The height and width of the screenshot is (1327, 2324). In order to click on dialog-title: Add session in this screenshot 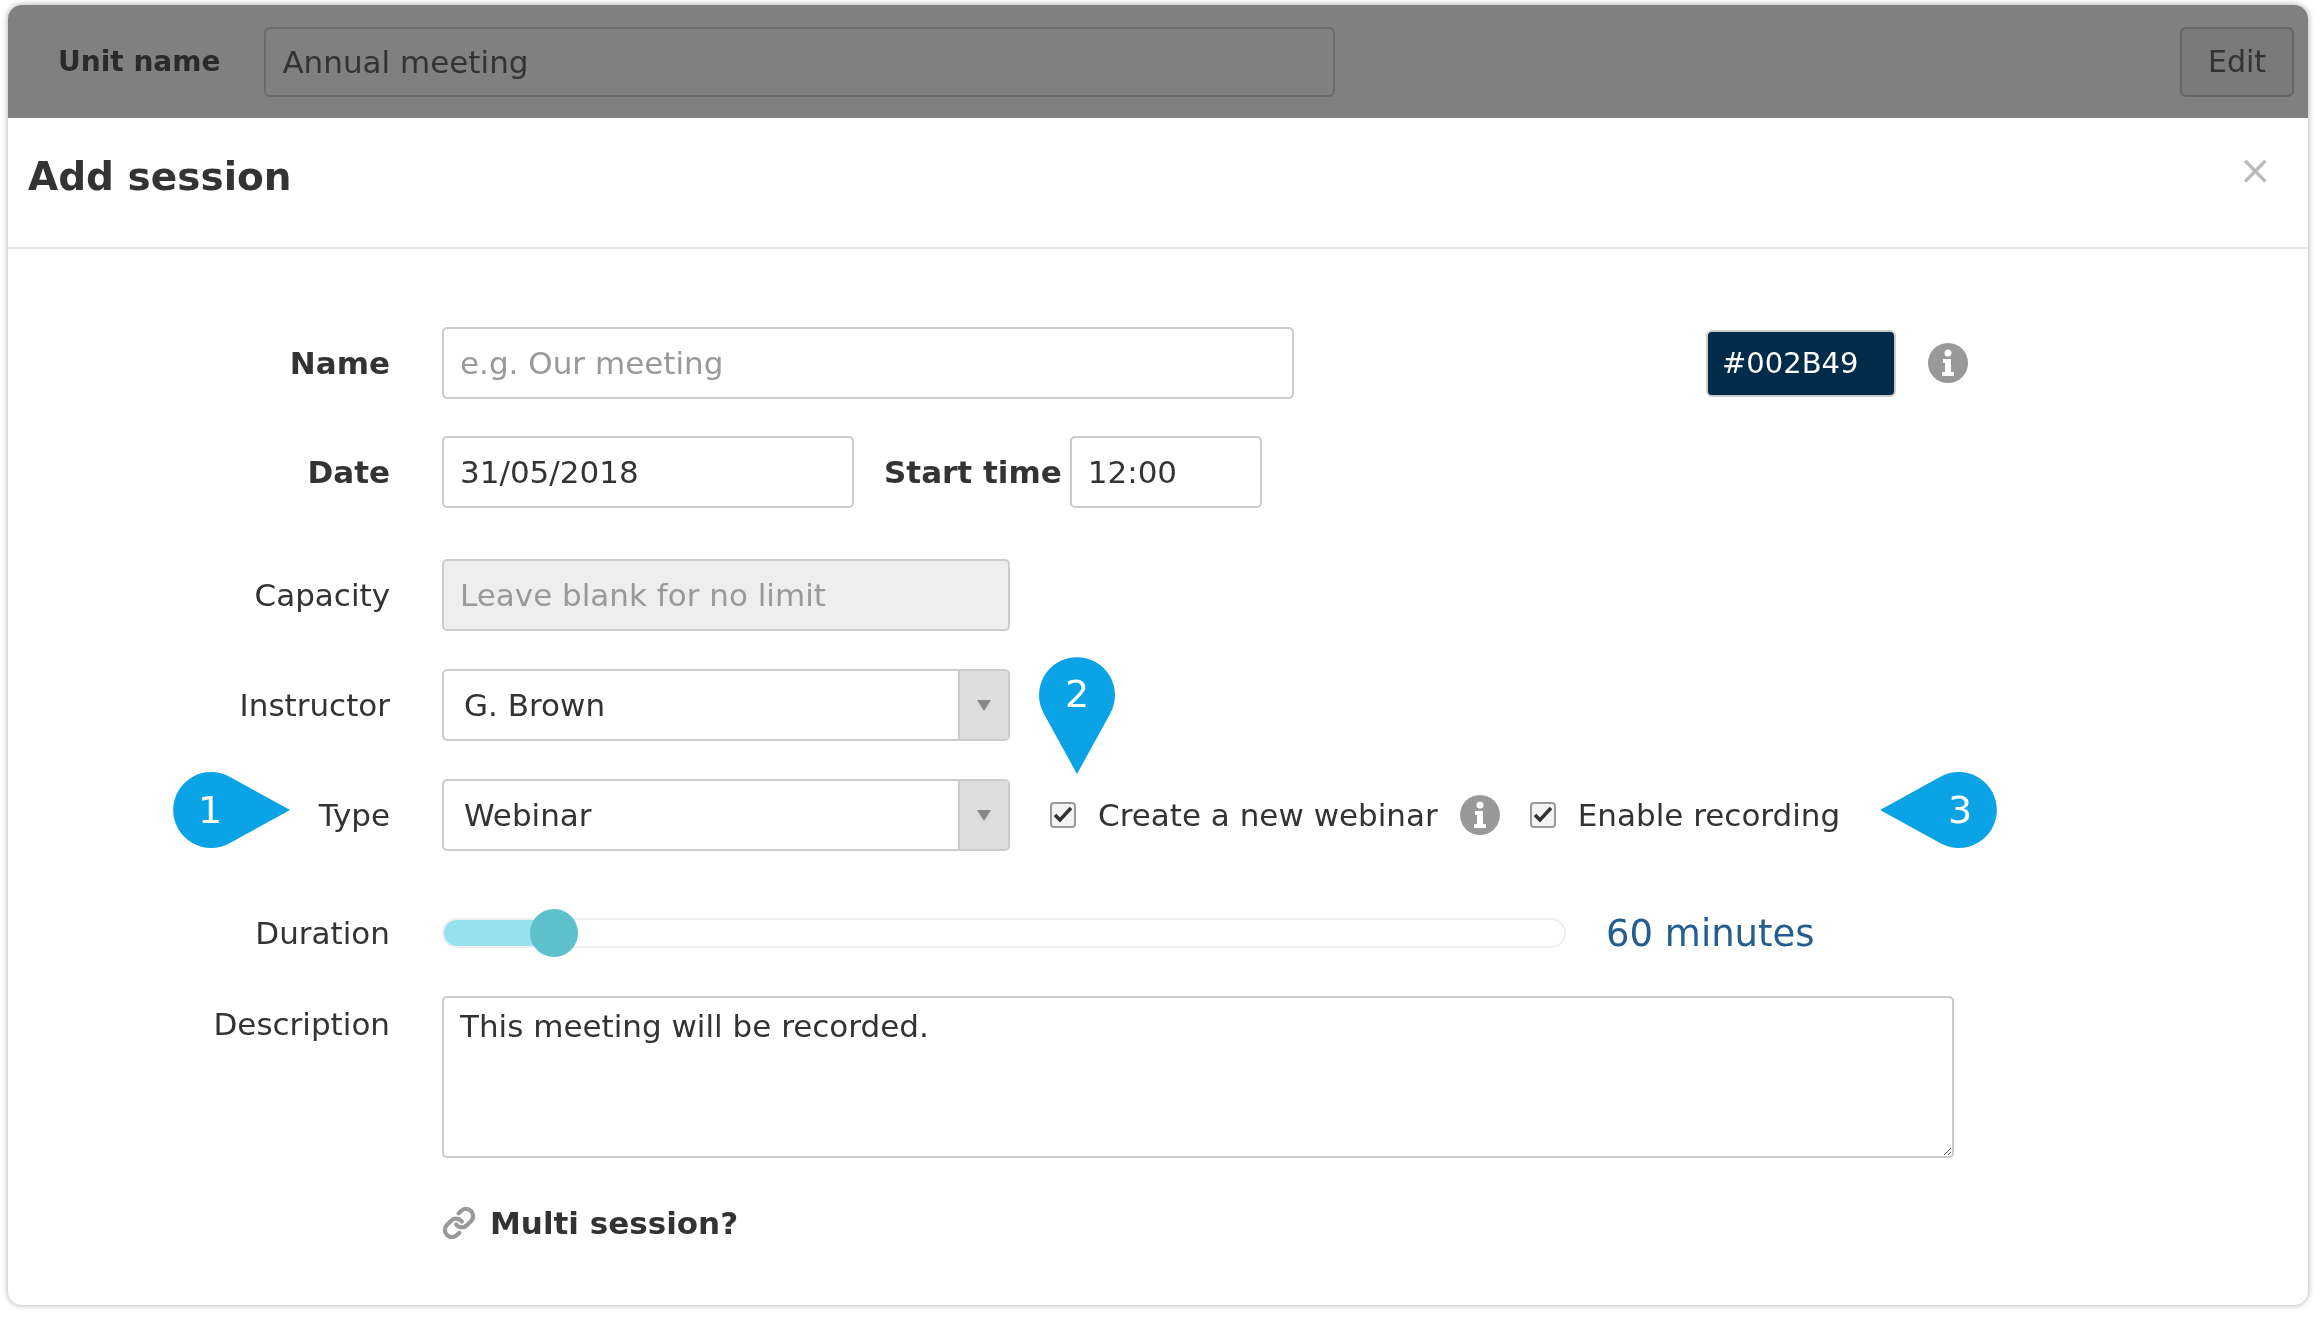, I will do `click(160, 176)`.